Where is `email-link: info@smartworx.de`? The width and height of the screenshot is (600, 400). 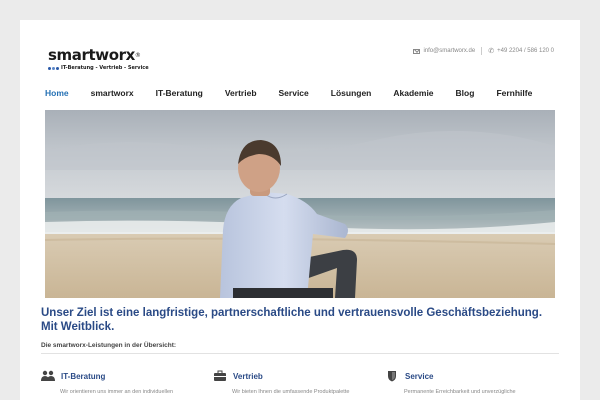
email-link: info@smartworx.de is located at coordinates (444, 51).